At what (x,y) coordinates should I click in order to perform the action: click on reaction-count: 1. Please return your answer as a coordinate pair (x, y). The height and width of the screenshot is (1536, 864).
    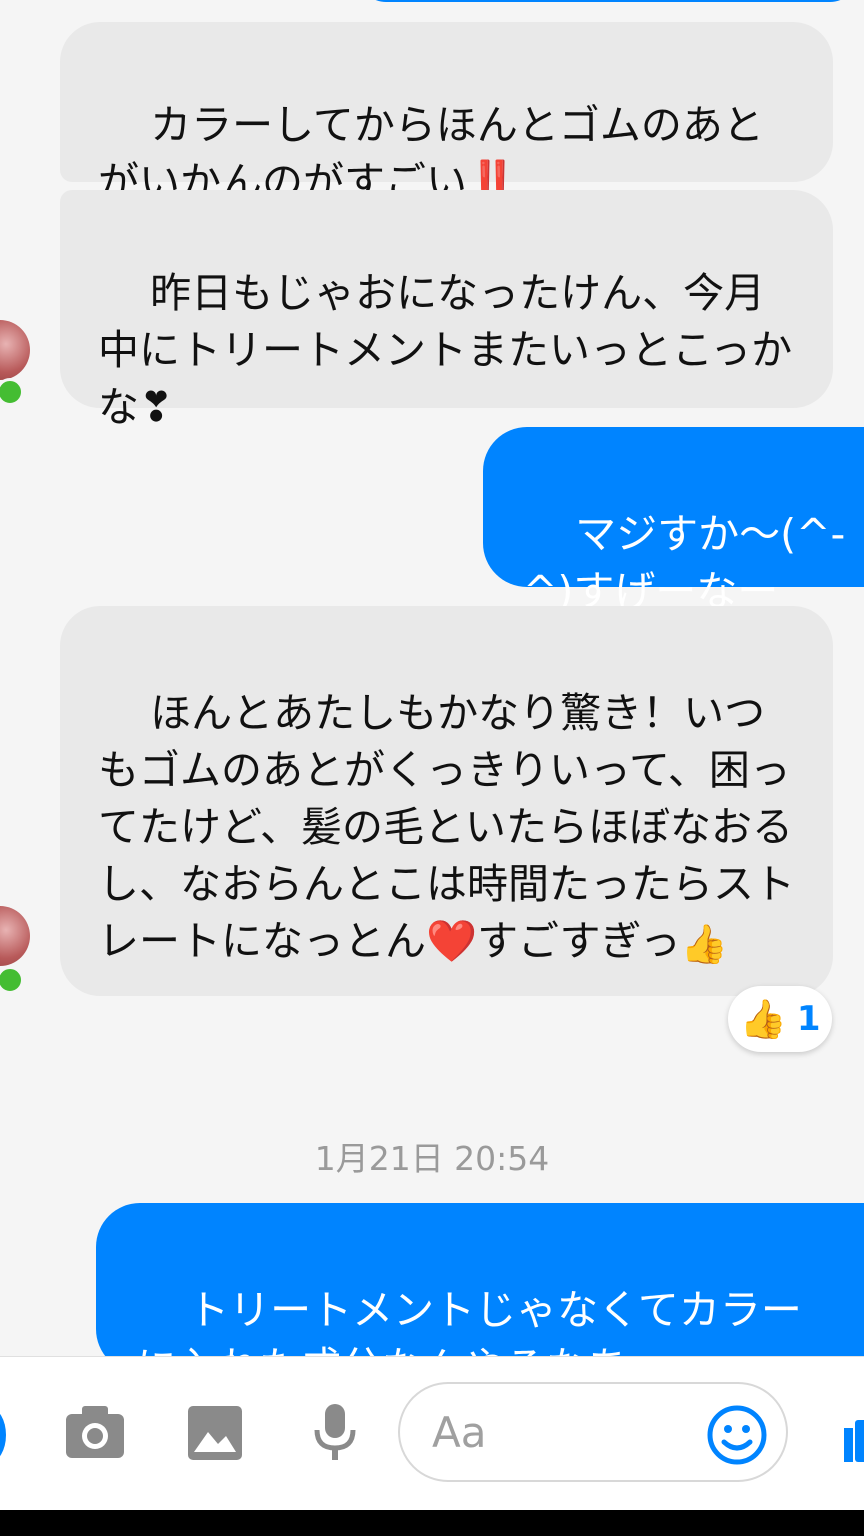
    Looking at the image, I should click on (808, 1019).